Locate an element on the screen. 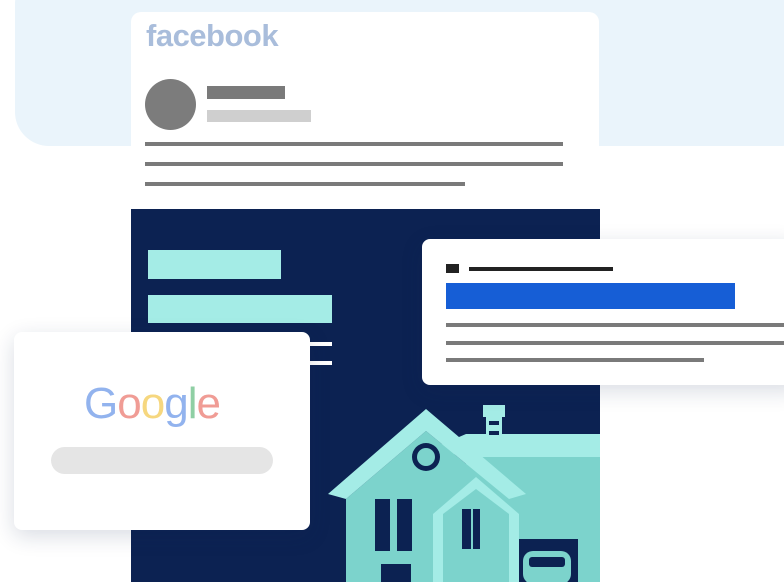 This screenshot has height=582, width=784. search-result-card is located at coordinates (603, 312).